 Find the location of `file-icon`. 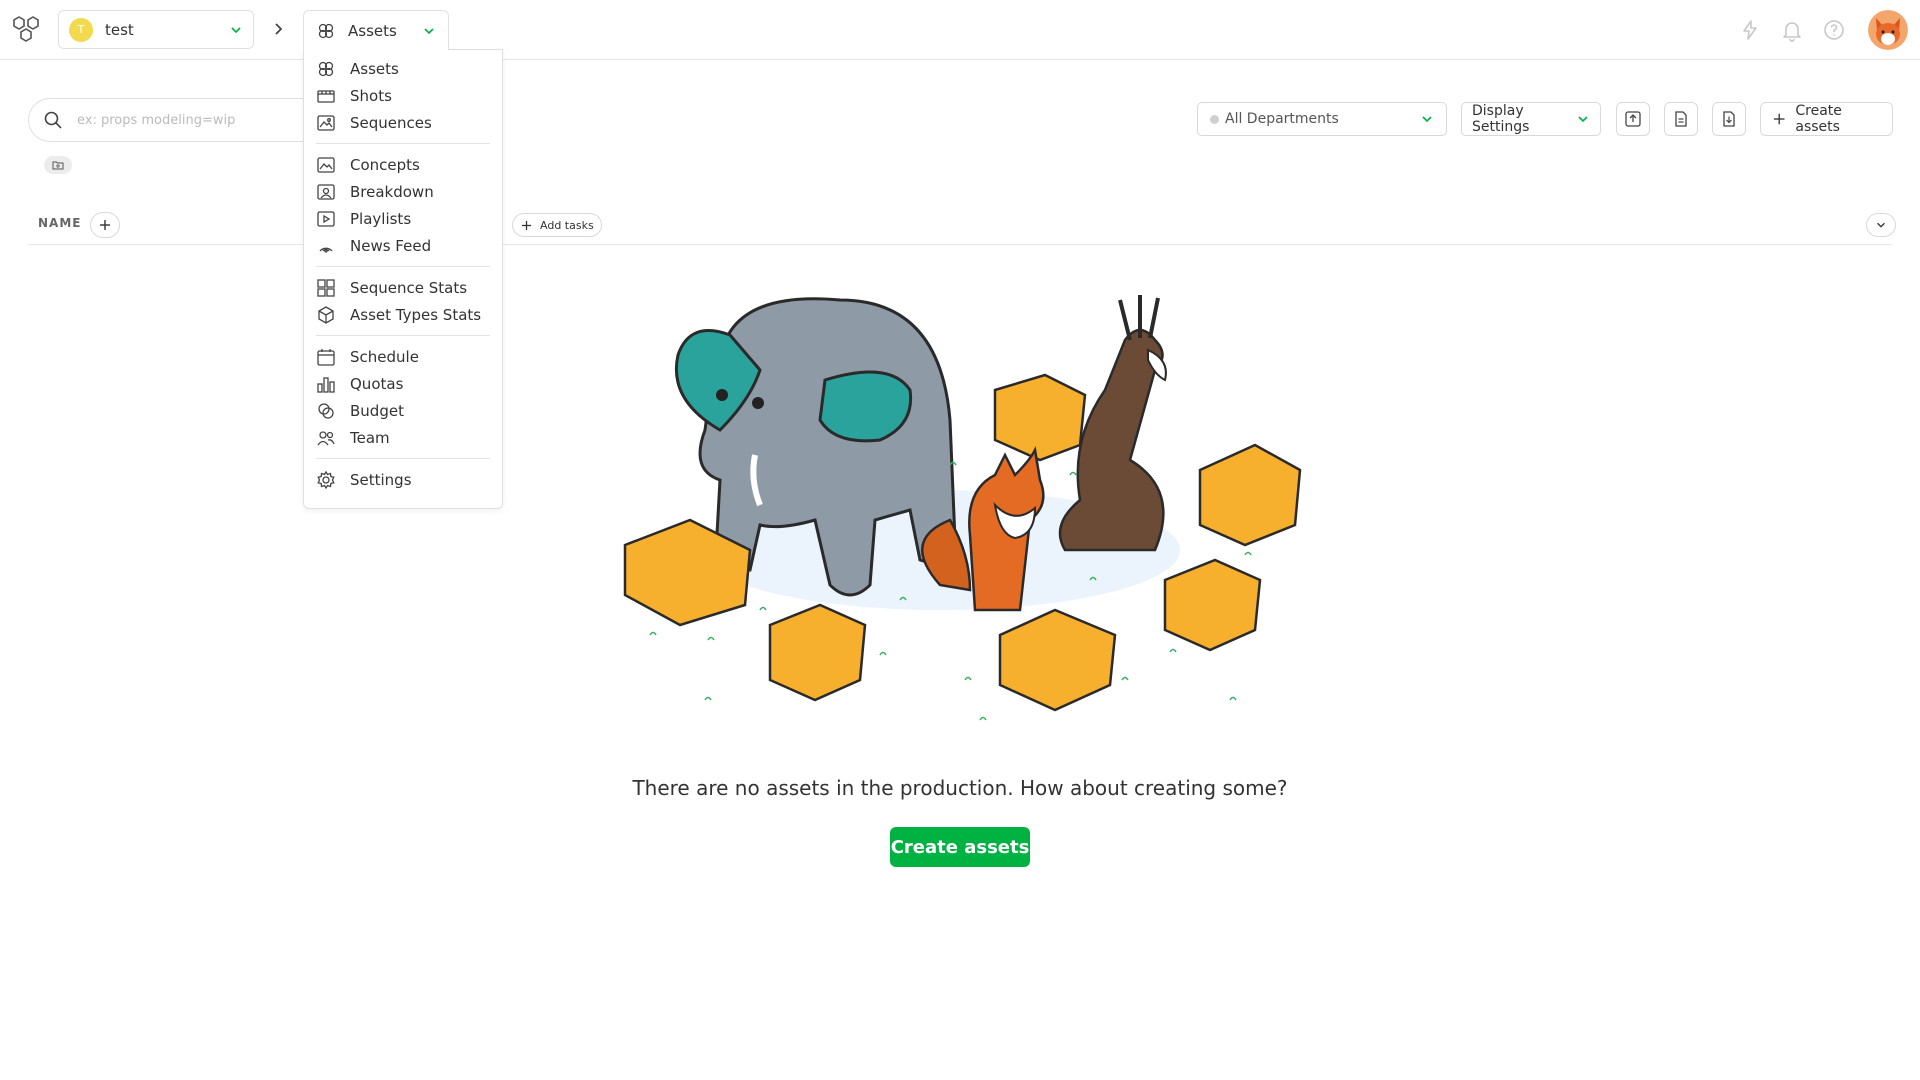

file-icon is located at coordinates (1681, 119).